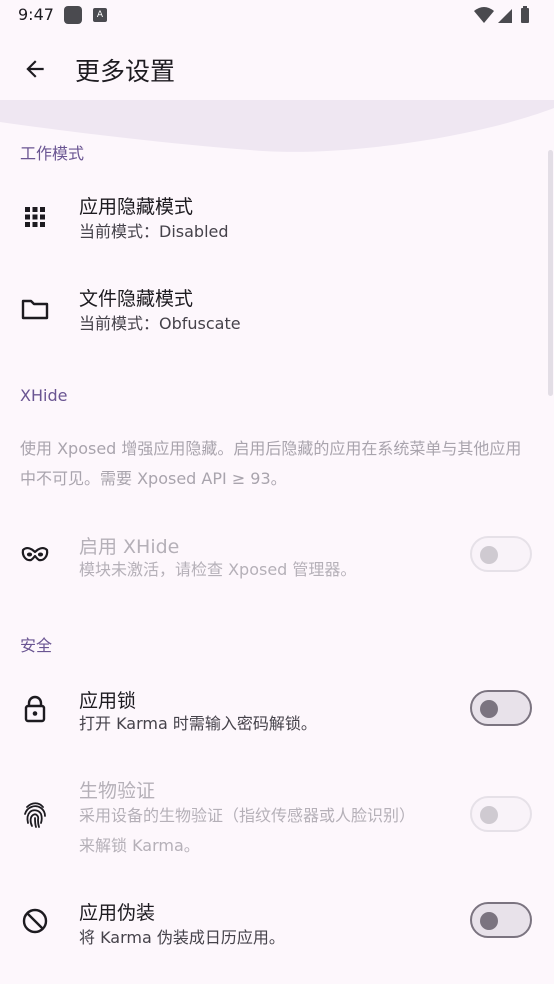 The image size is (554, 984). What do you see at coordinates (35, 309) in the screenshot?
I see `folder-icon` at bounding box center [35, 309].